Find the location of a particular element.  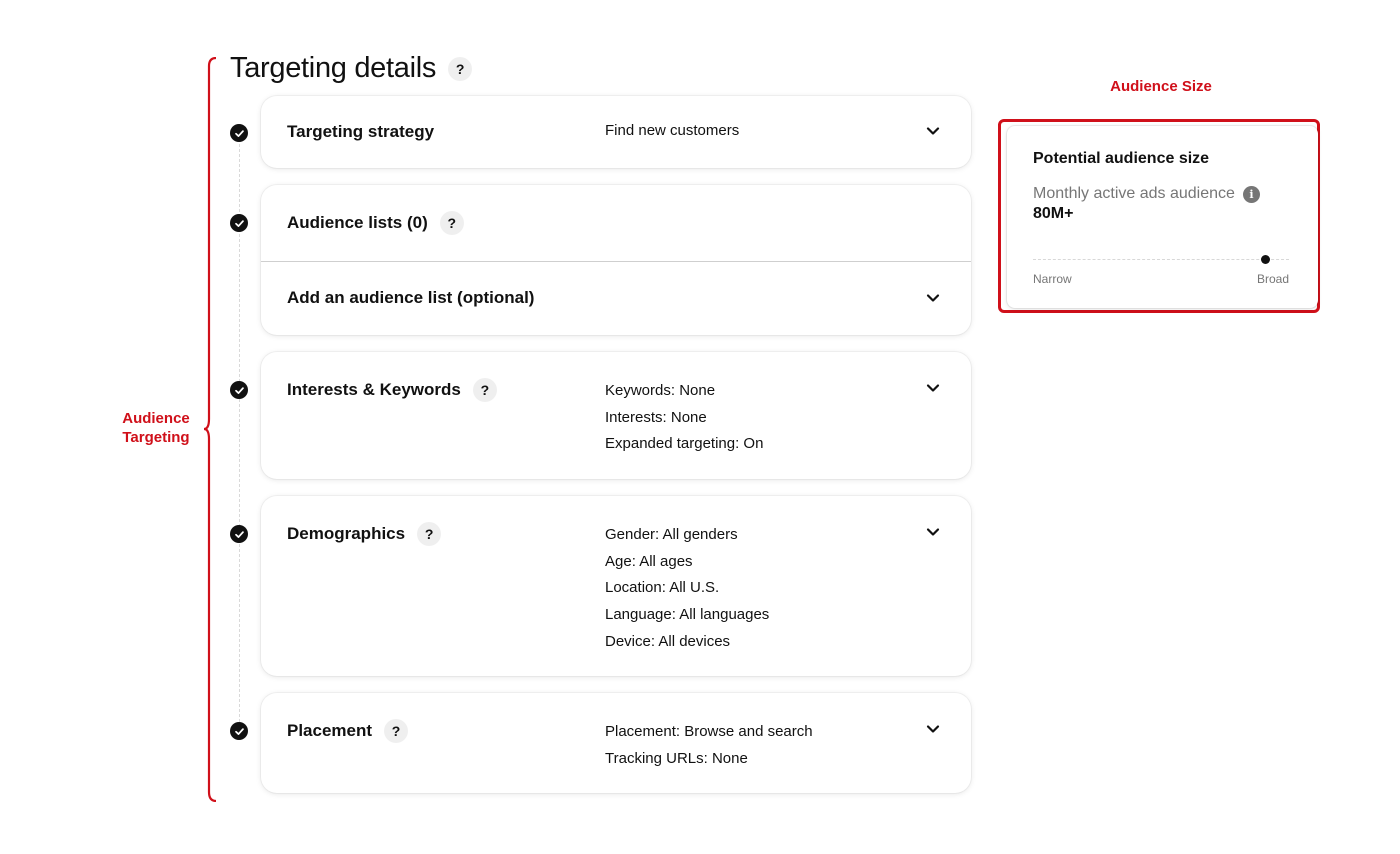

audience-size-title: Potential audience size is located at coordinates (1121, 158).